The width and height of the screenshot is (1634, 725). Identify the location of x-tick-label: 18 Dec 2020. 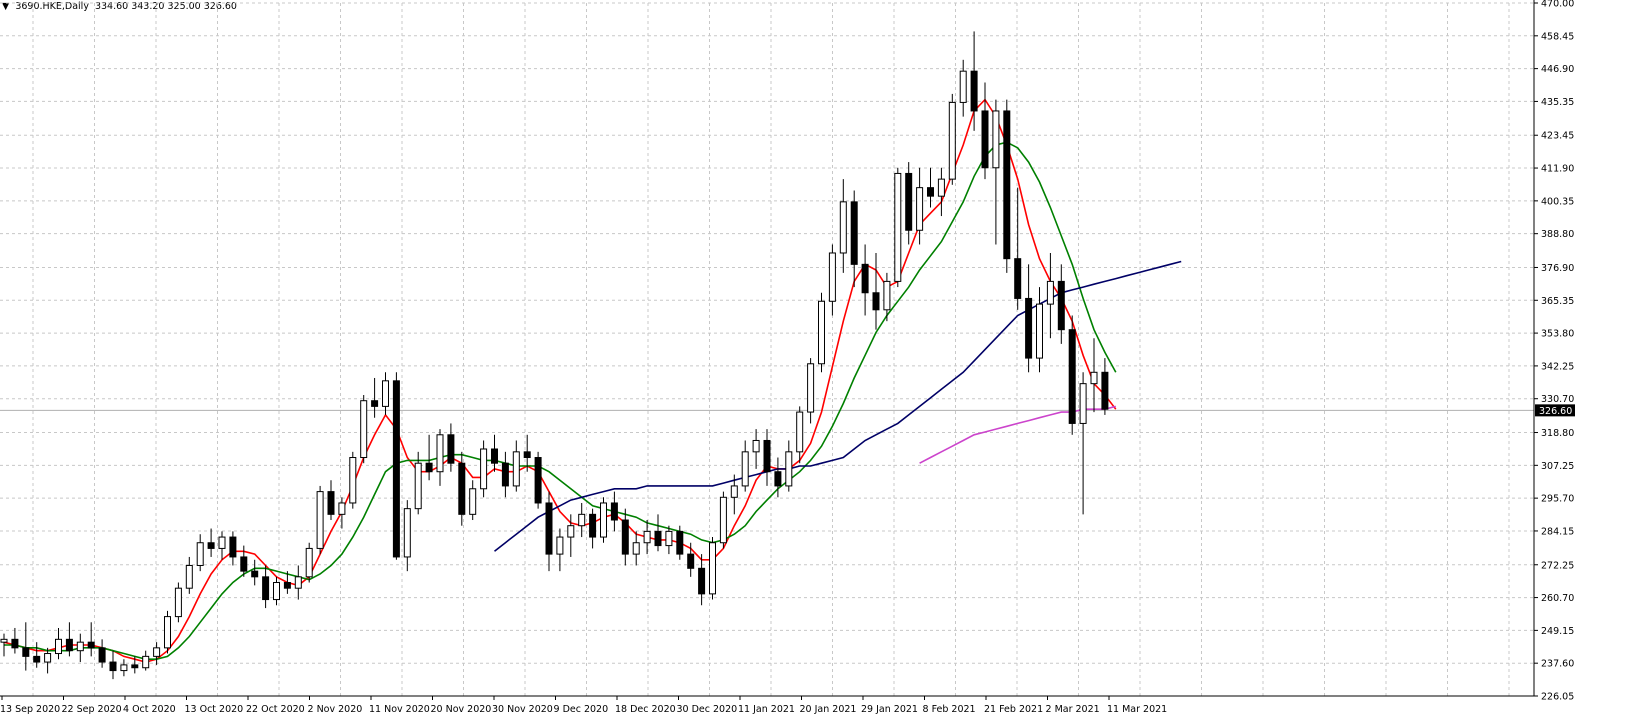
(645, 709).